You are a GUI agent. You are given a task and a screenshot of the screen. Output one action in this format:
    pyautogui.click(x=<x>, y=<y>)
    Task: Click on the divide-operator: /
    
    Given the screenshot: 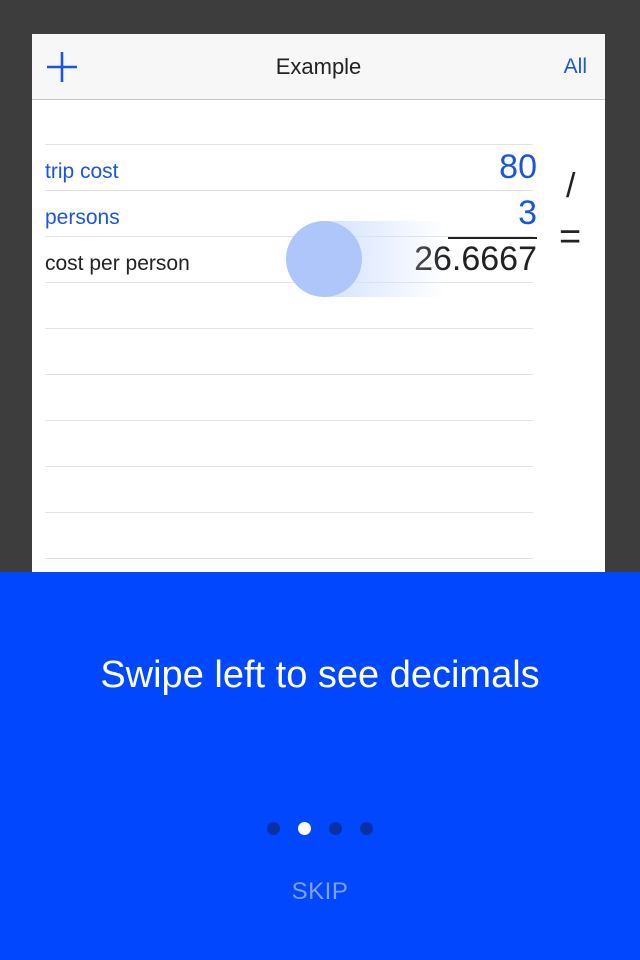 What is the action you would take?
    pyautogui.click(x=570, y=186)
    